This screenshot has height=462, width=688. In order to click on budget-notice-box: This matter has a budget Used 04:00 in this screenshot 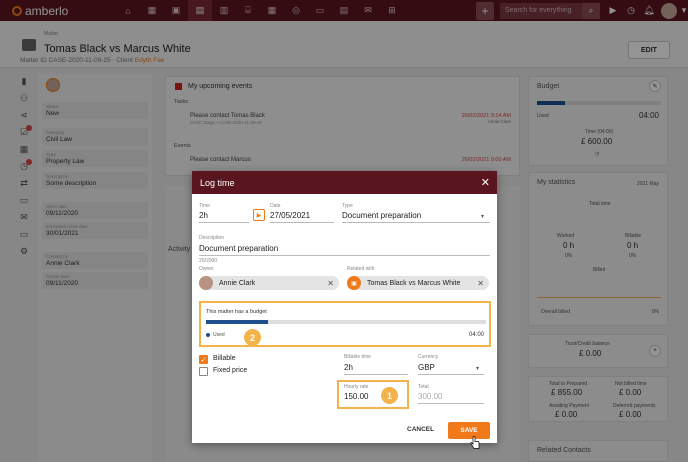, I will do `click(345, 324)`.